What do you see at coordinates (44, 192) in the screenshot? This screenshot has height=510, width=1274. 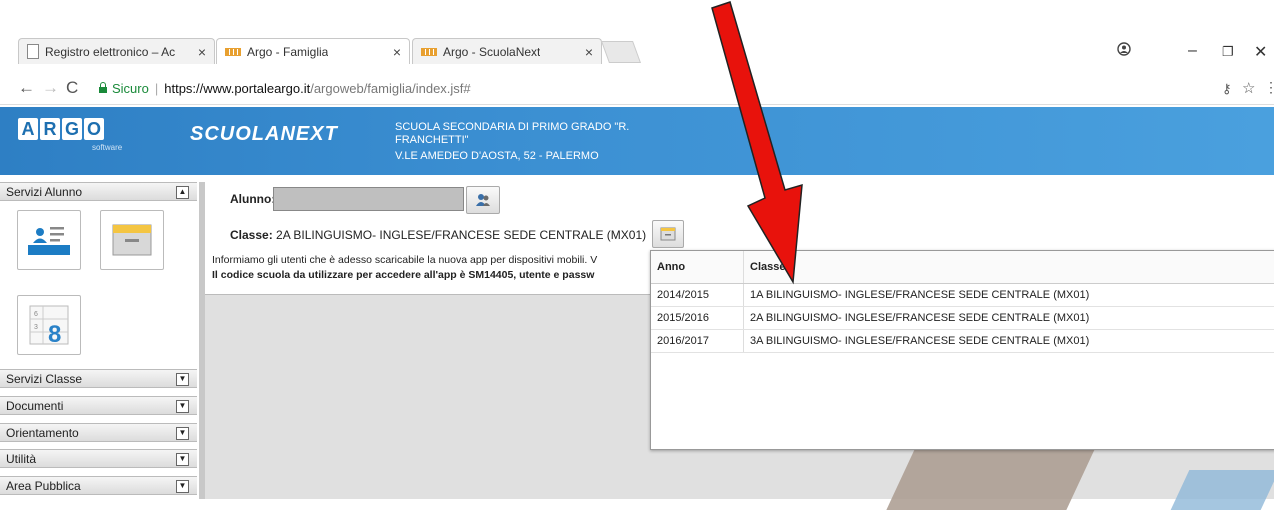 I see `sidebar-section-label: Servizi Alunno` at bounding box center [44, 192].